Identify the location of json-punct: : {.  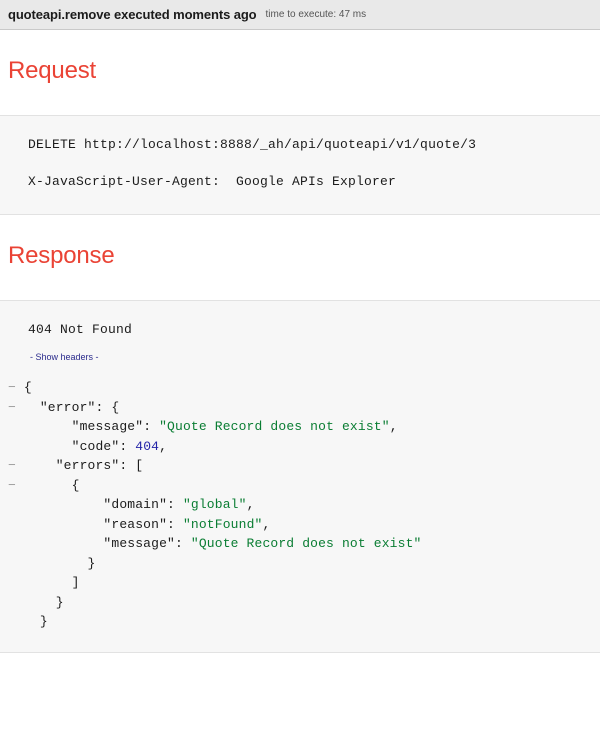
(107, 407).